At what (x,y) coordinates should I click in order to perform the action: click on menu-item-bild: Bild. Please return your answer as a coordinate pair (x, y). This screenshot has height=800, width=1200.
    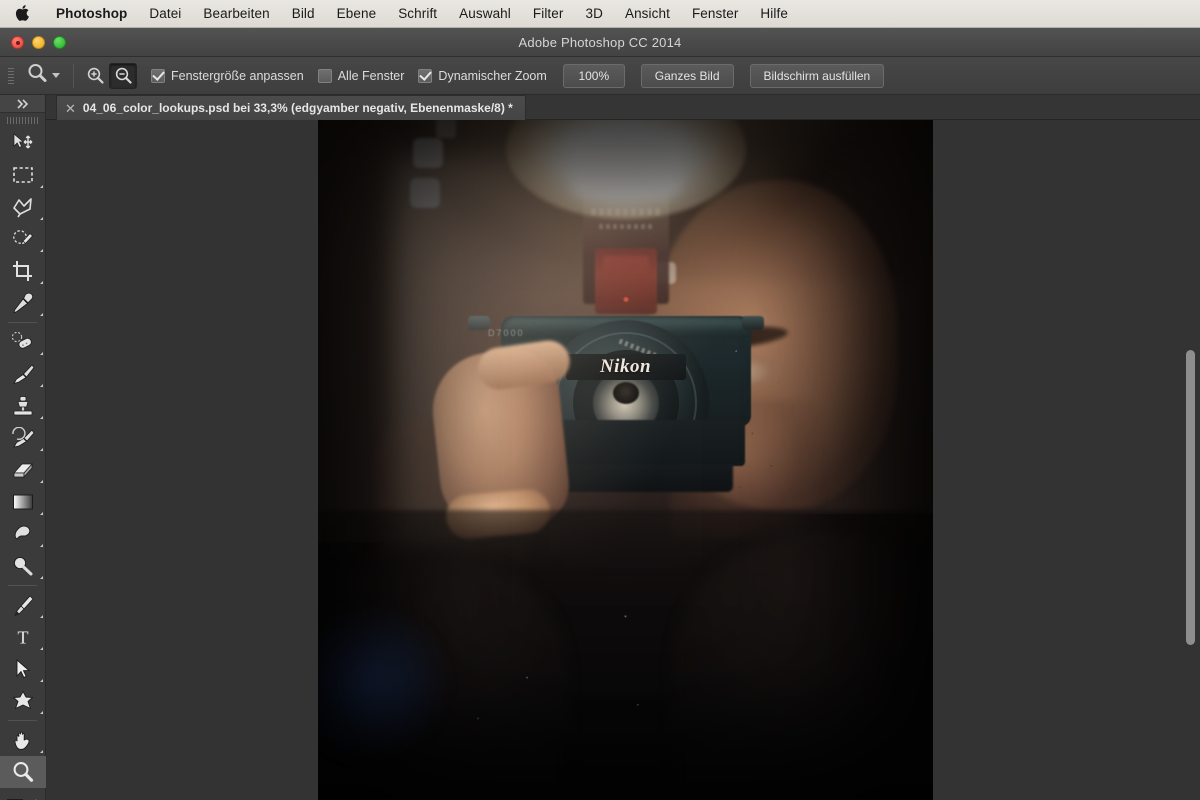
    Looking at the image, I should click on (303, 14).